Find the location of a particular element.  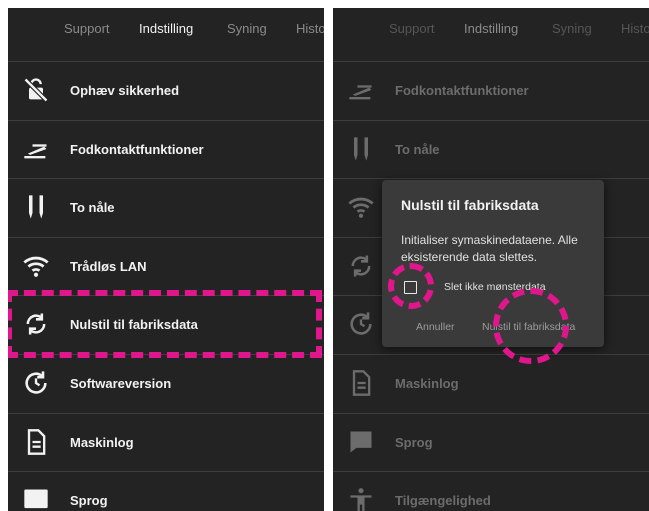

menu-item-accessibility: Tilgængelighed is located at coordinates (491, 491).